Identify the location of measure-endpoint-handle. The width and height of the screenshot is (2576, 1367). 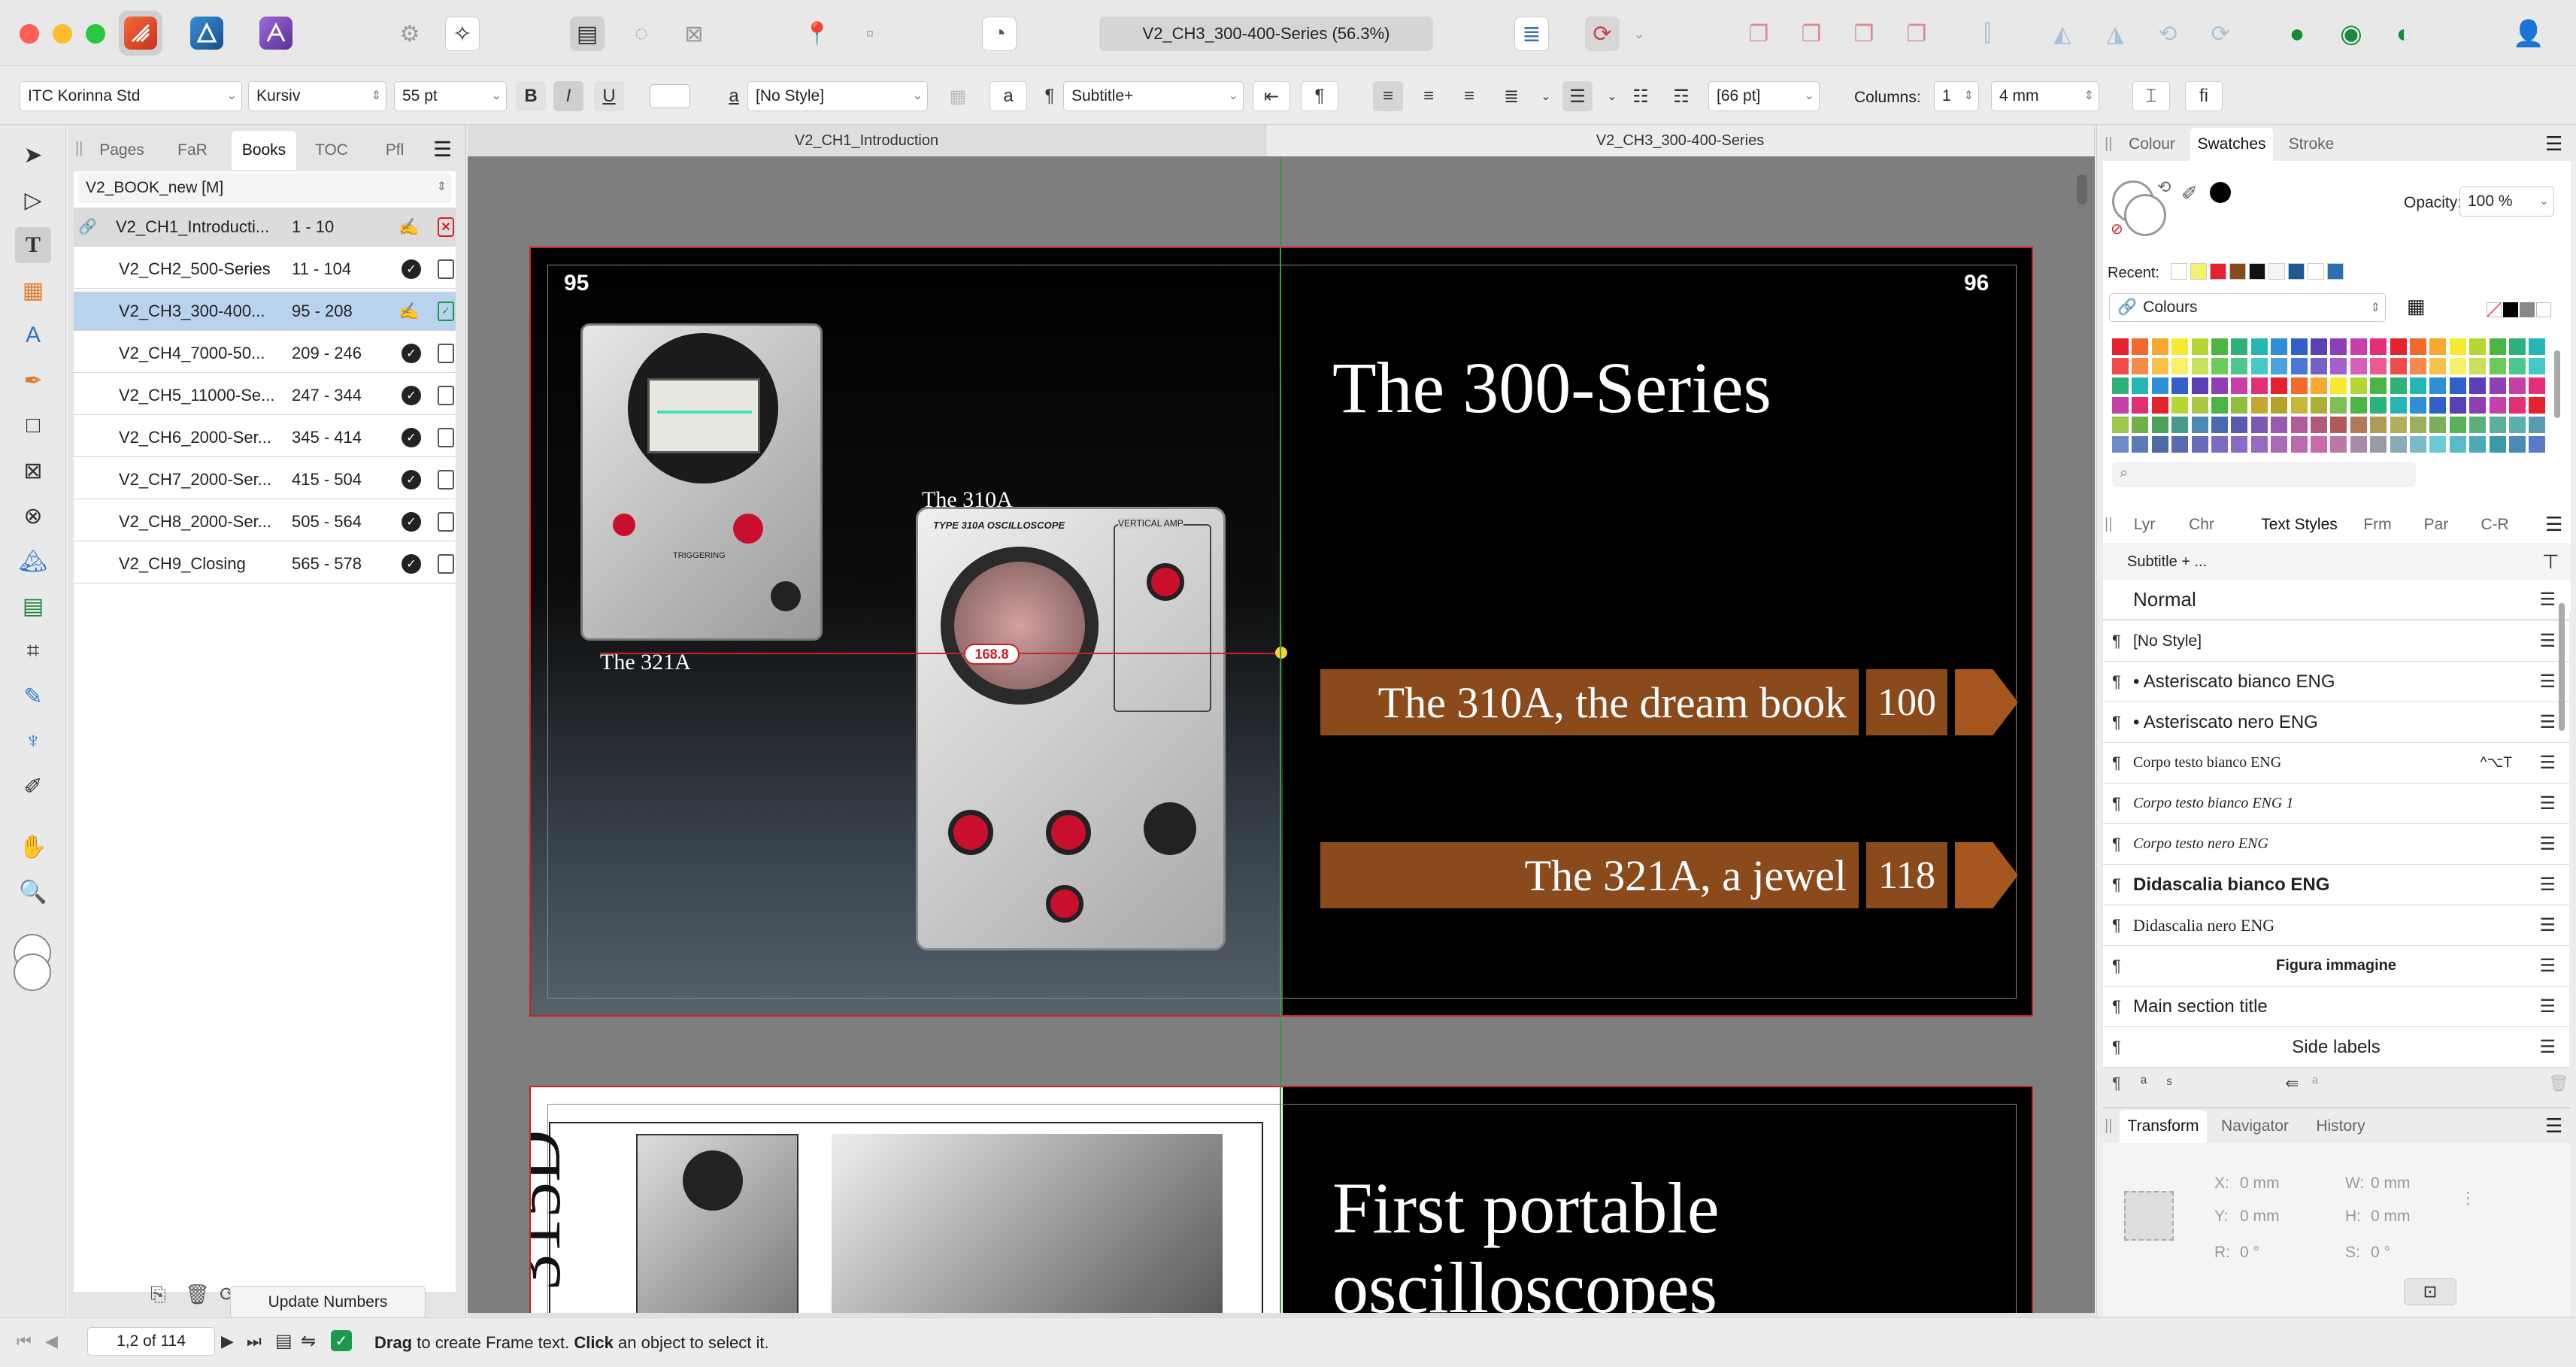
(1281, 653).